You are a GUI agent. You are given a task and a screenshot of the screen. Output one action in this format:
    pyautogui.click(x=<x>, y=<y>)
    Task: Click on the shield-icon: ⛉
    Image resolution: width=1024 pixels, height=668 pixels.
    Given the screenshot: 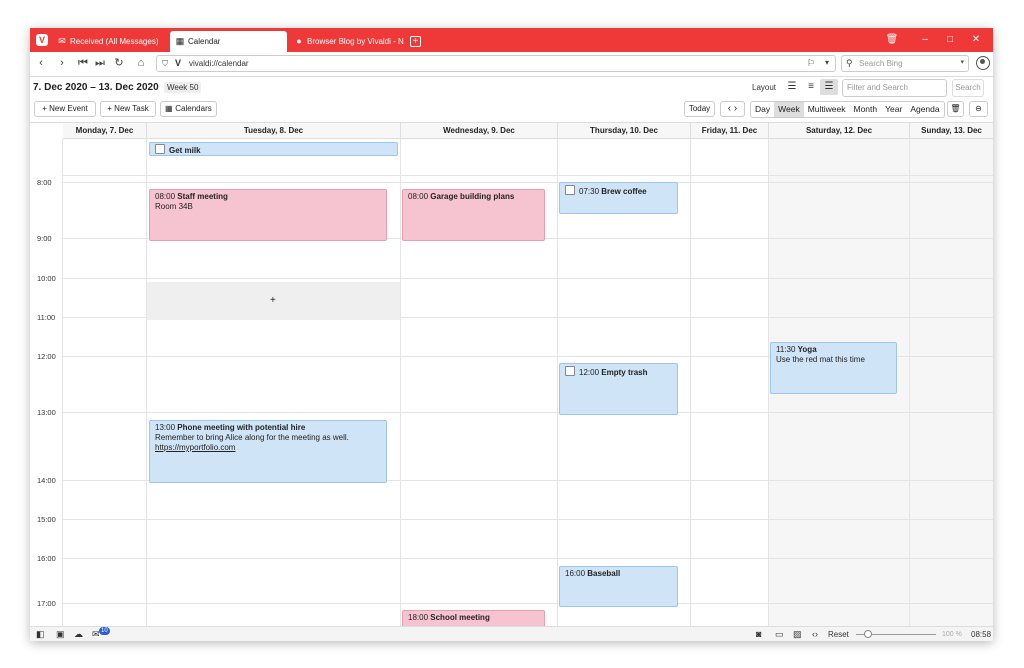 What is the action you would take?
    pyautogui.click(x=165, y=64)
    